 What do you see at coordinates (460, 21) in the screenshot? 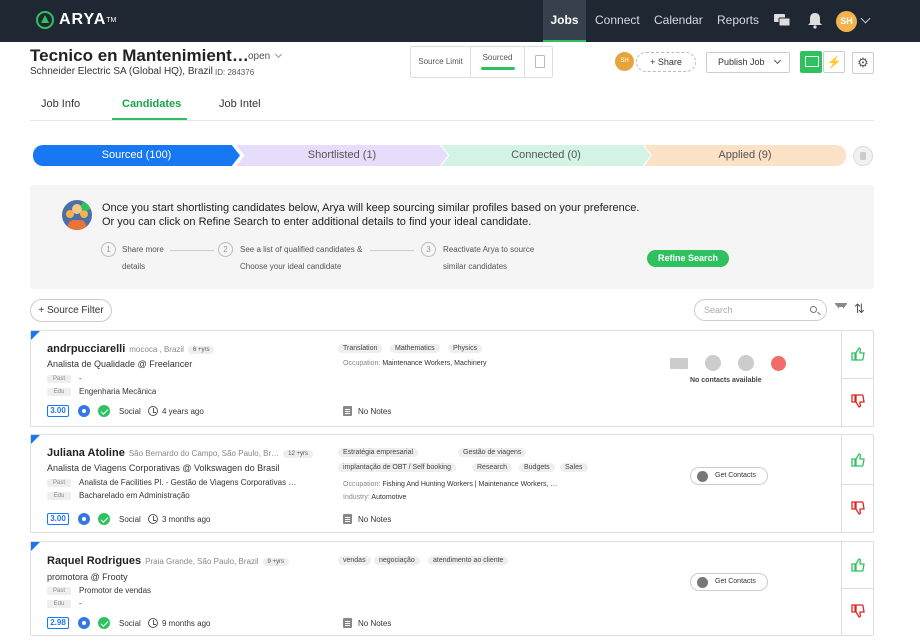
I see `top-nav: ARYA TM Jobs Connect Calendar Reports SH` at bounding box center [460, 21].